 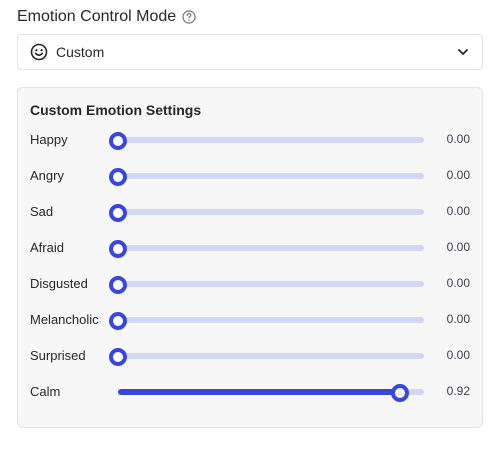 What do you see at coordinates (458, 391) in the screenshot?
I see `emotion-value: 0.92` at bounding box center [458, 391].